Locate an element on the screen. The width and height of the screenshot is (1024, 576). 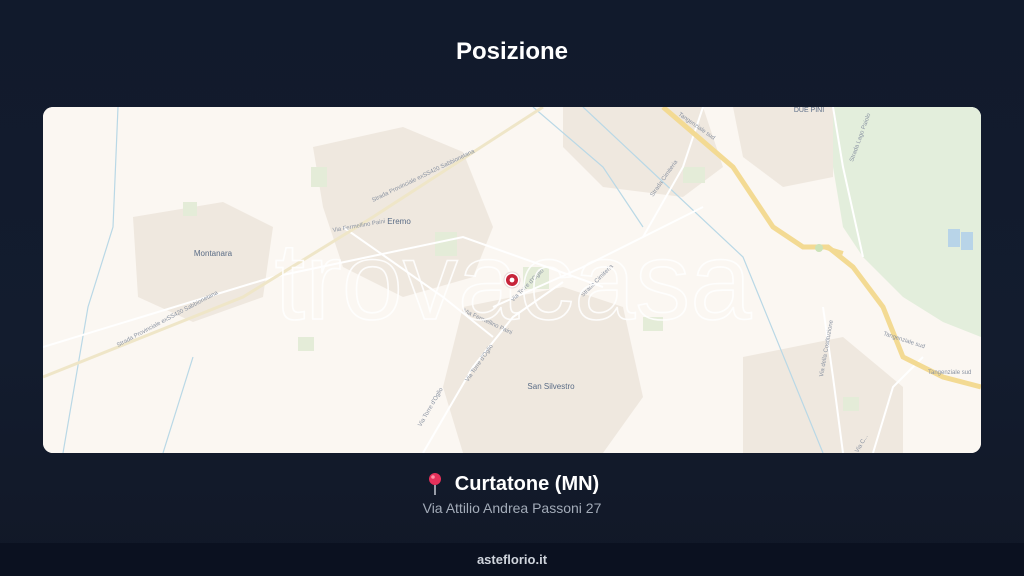
footer-site-link: asteflorio.it is located at coordinates (512, 559).